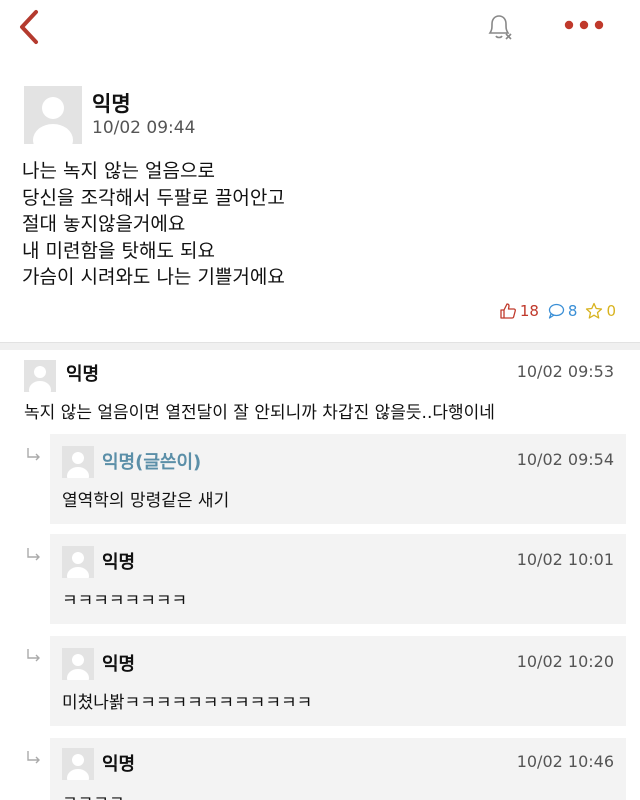  I want to click on star-icon, so click(594, 310).